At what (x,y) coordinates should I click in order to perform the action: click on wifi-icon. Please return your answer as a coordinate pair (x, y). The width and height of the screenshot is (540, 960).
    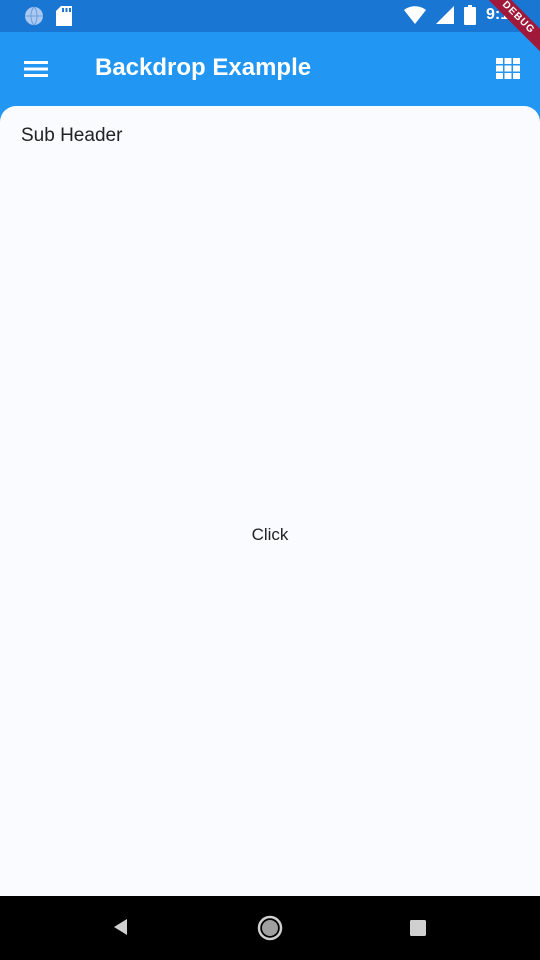
    Looking at the image, I should click on (414, 15).